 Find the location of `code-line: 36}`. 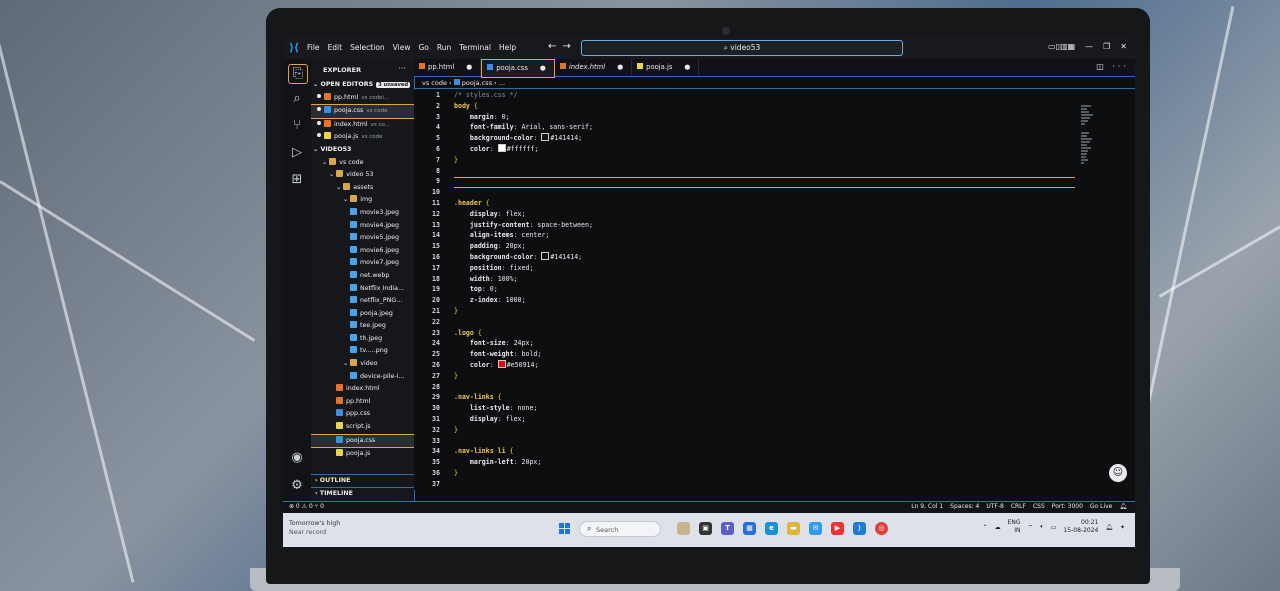

code-line: 36} is located at coordinates (744, 473).